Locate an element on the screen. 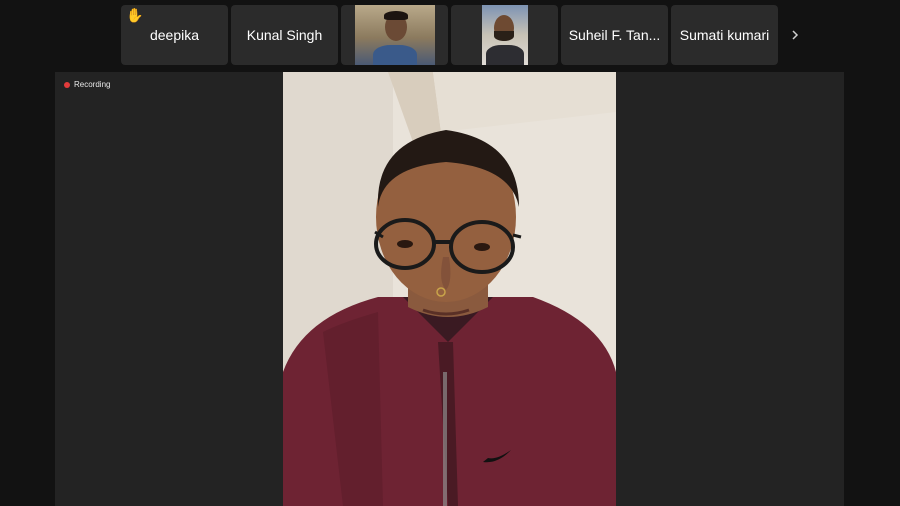  participant-name: Sumati kumari is located at coordinates (724, 35).